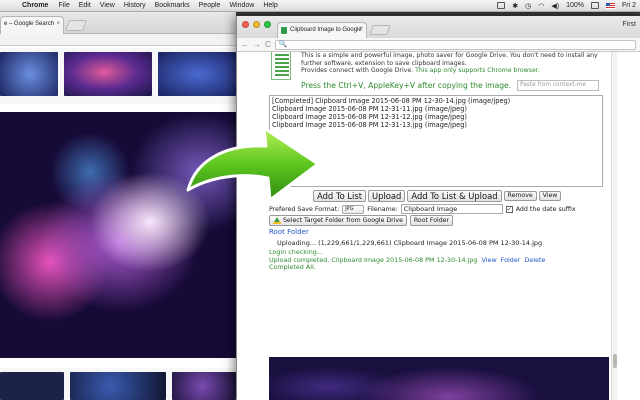 This screenshot has width=640, height=400. What do you see at coordinates (267, 24) in the screenshot?
I see `zoom-window-button` at bounding box center [267, 24].